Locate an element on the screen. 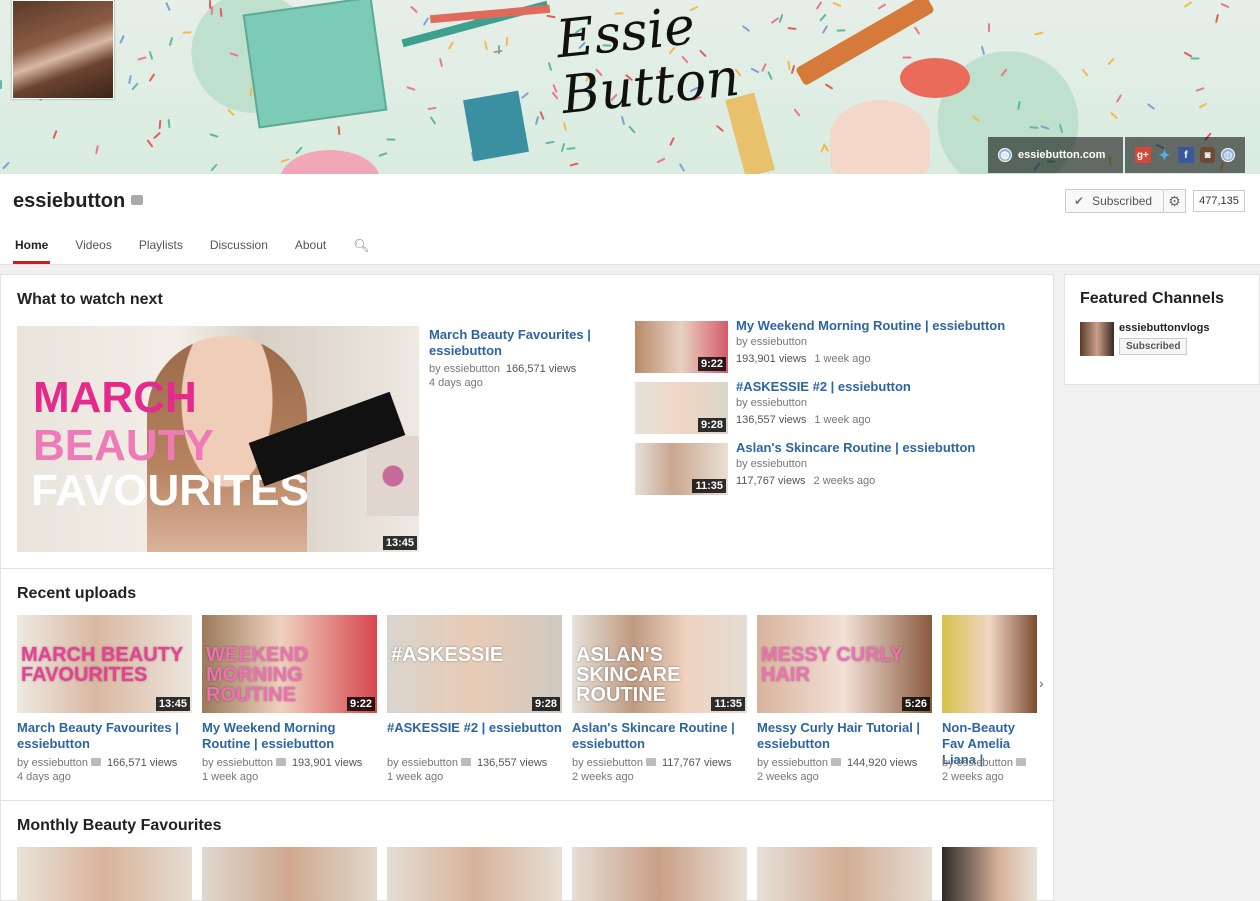 The image size is (1260, 901). subscription-settings-button: ⚙ is located at coordinates (1175, 201).